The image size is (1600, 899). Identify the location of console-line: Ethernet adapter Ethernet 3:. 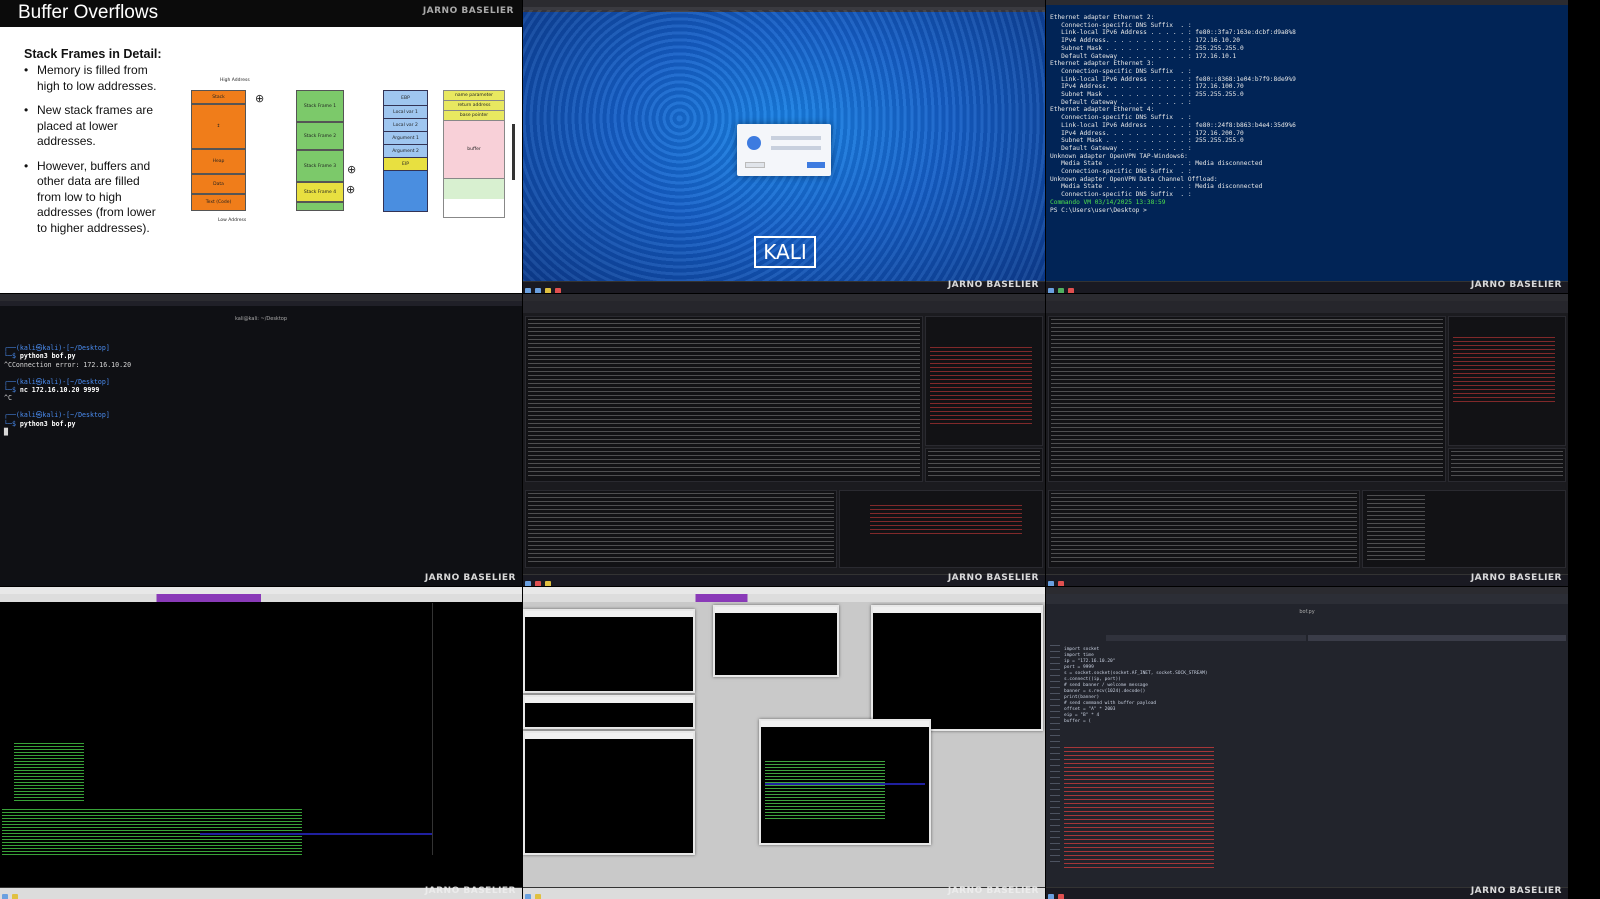
(1102, 64).